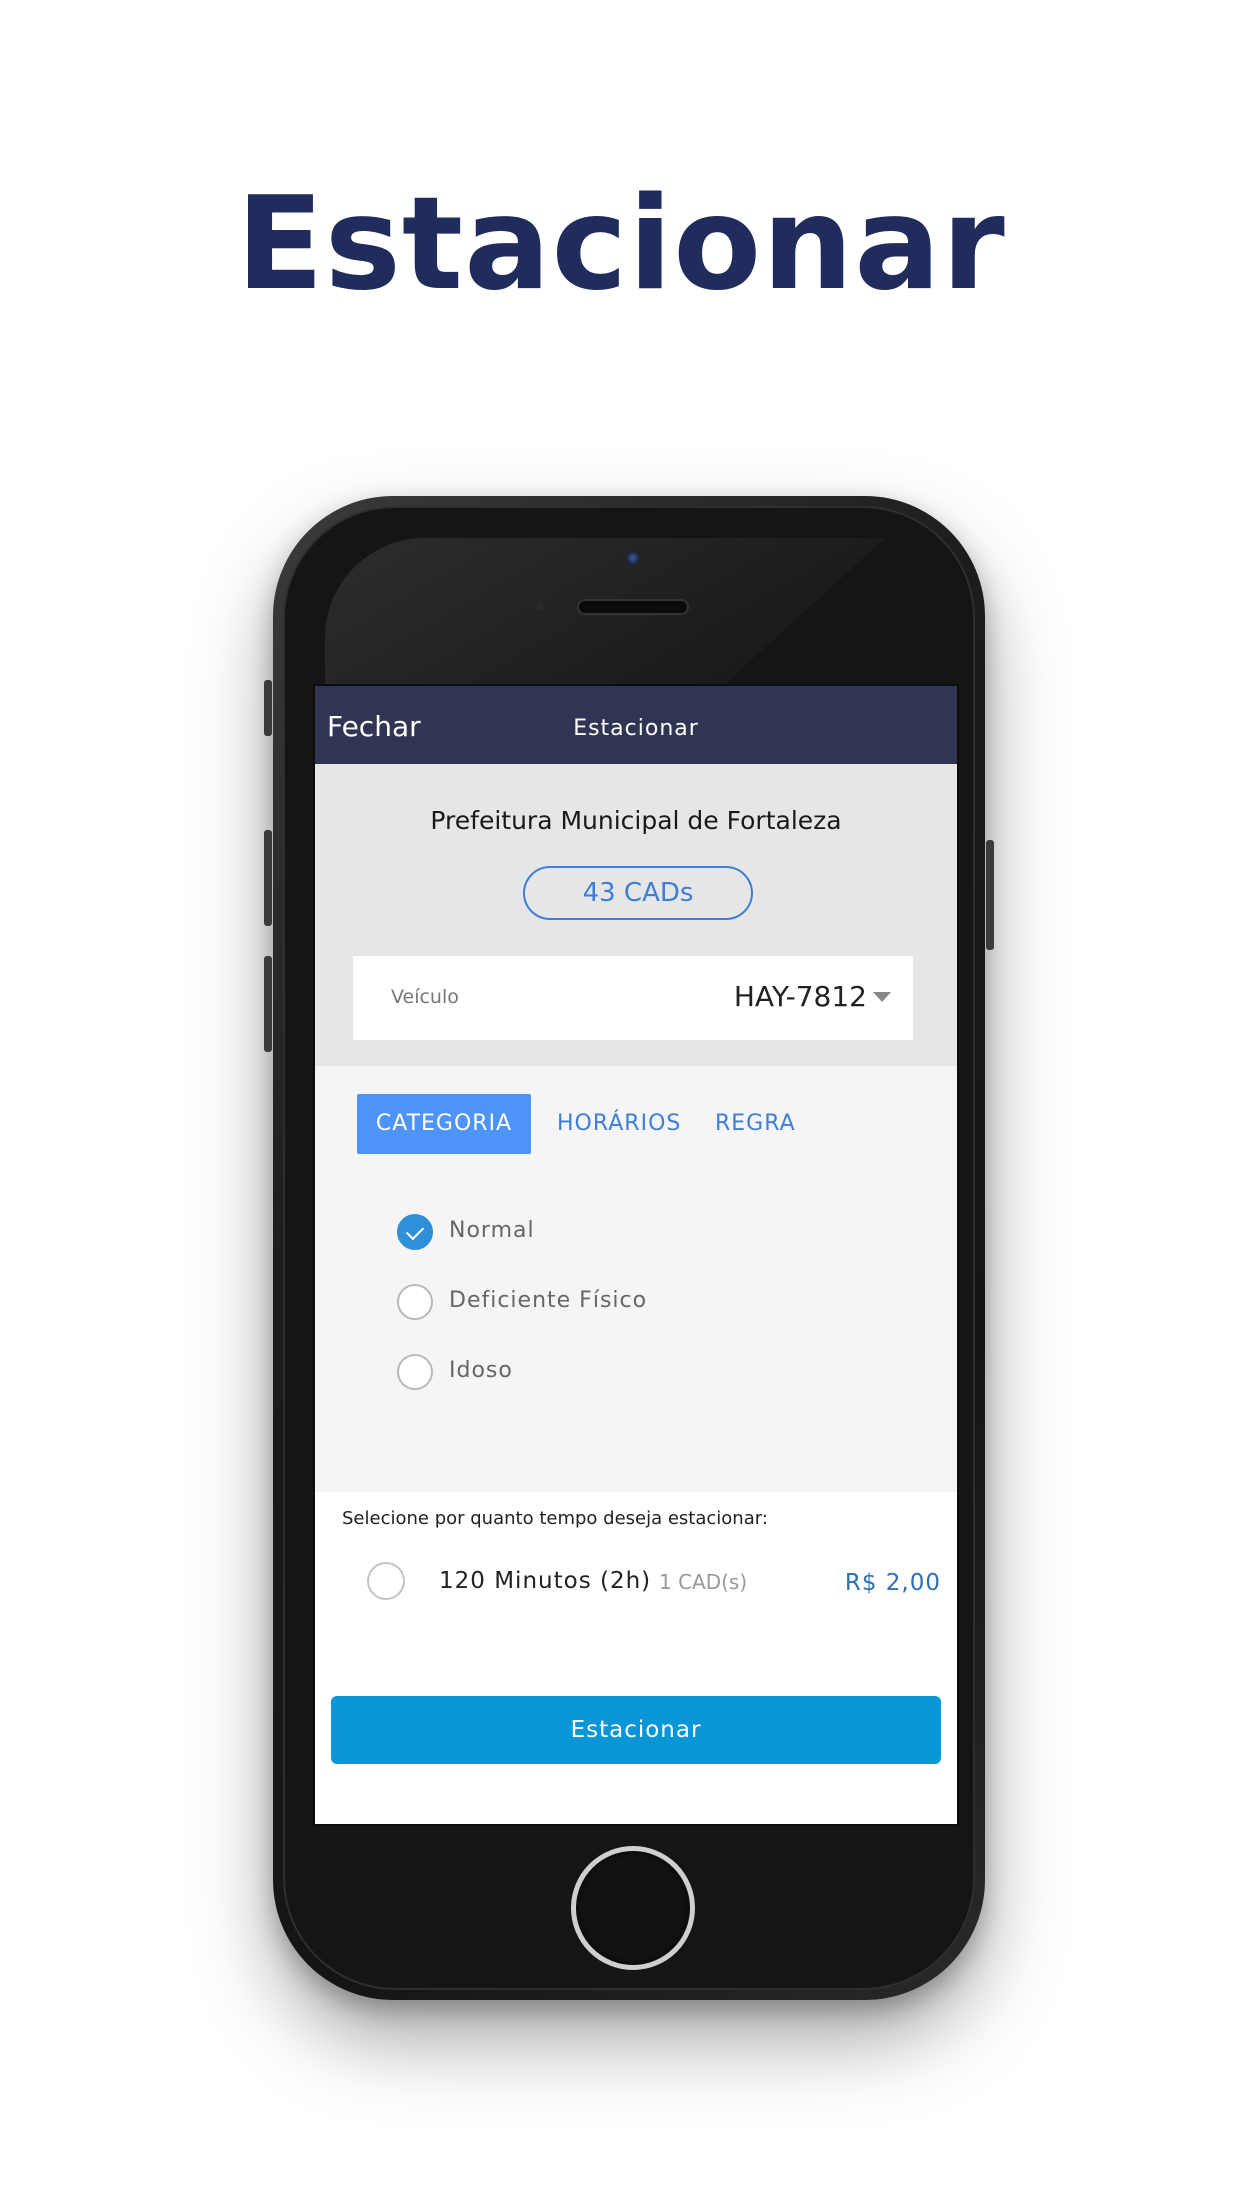  I want to click on tab-horarios: HORÁRIOS, so click(619, 1124).